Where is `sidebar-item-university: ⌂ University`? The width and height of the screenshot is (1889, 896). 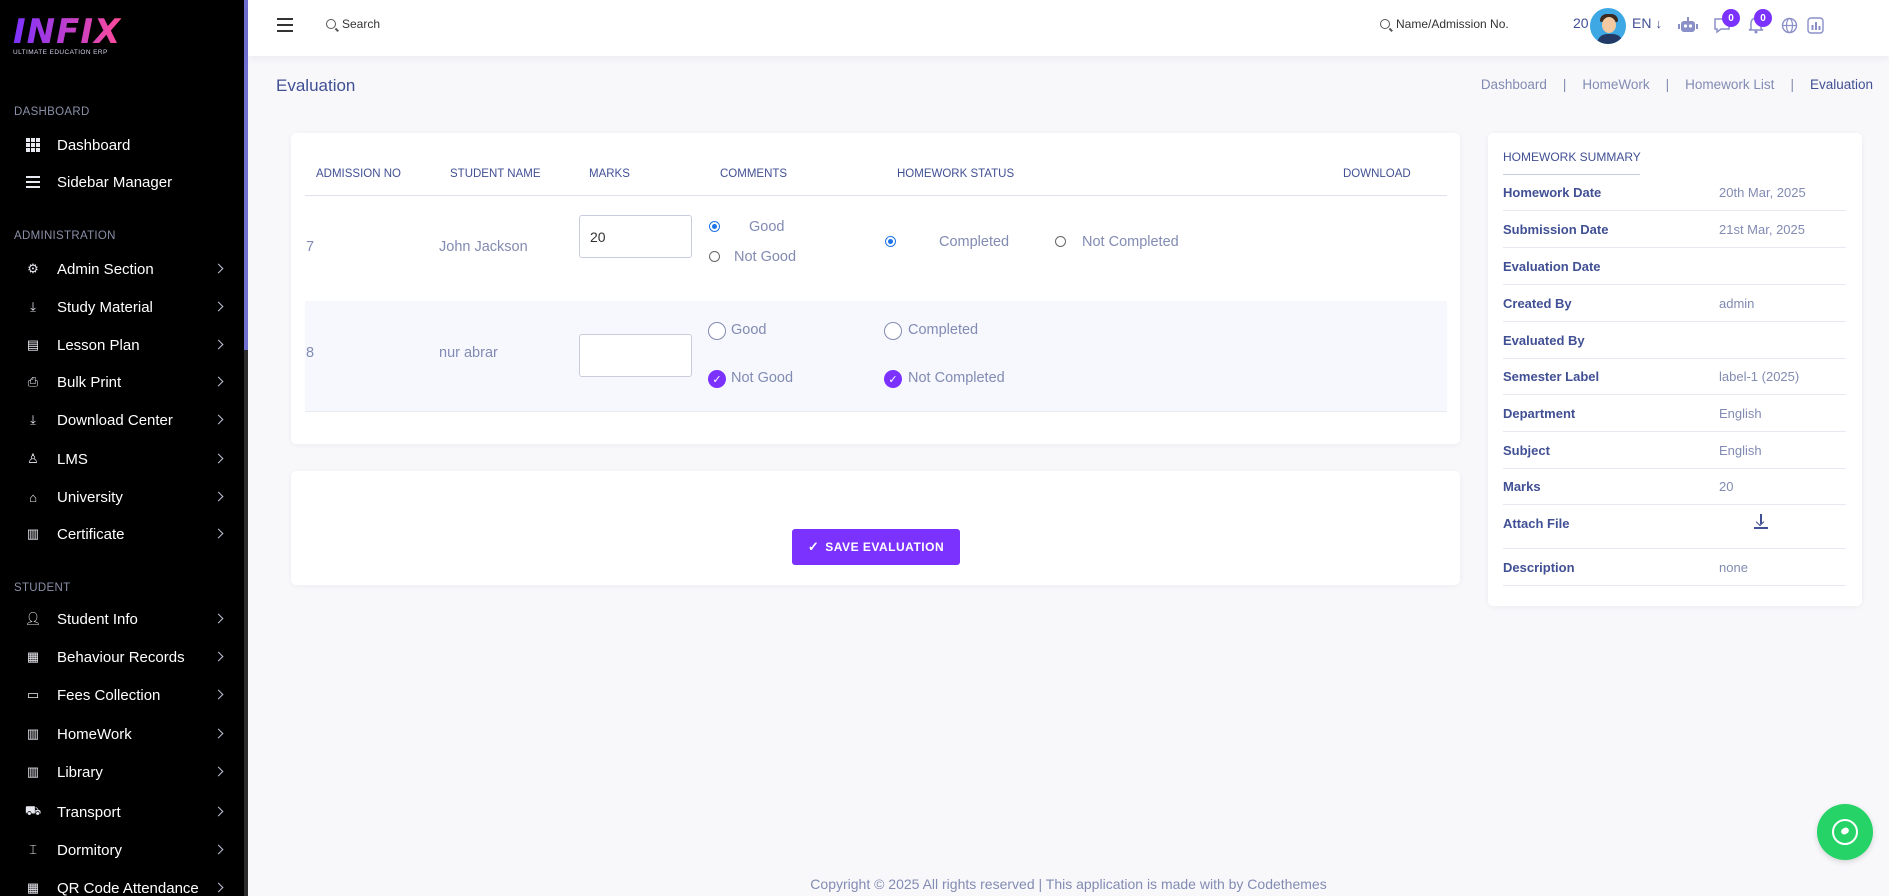
sidebar-item-university: ⌂ University is located at coordinates (122, 497).